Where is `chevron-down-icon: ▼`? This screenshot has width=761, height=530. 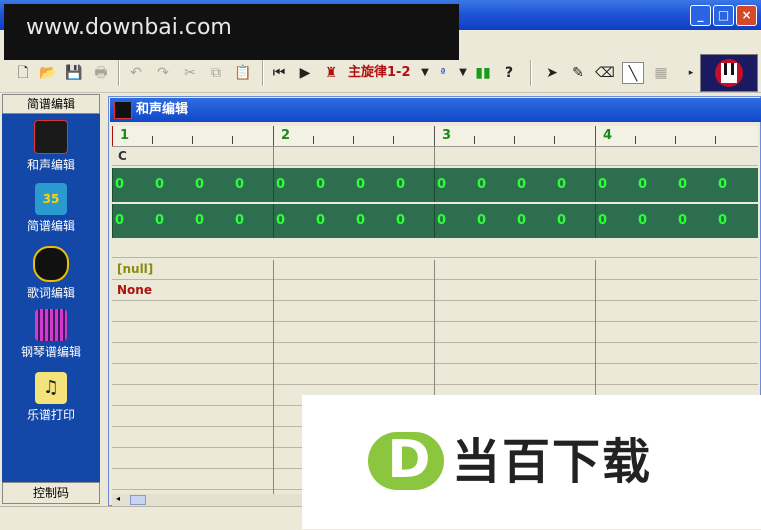
chevron-down-icon: ▼ is located at coordinates (463, 73).